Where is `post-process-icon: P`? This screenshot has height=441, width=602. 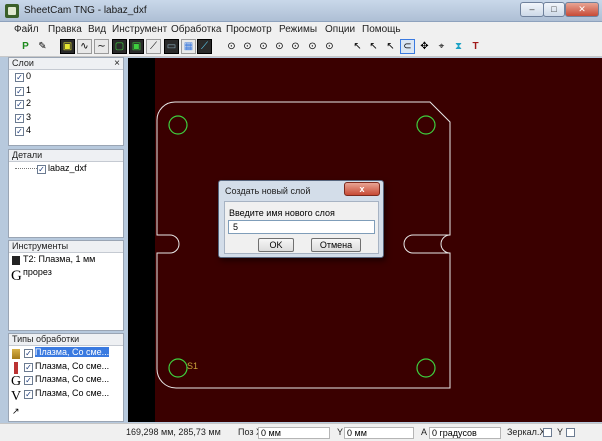 post-process-icon: P is located at coordinates (25, 46).